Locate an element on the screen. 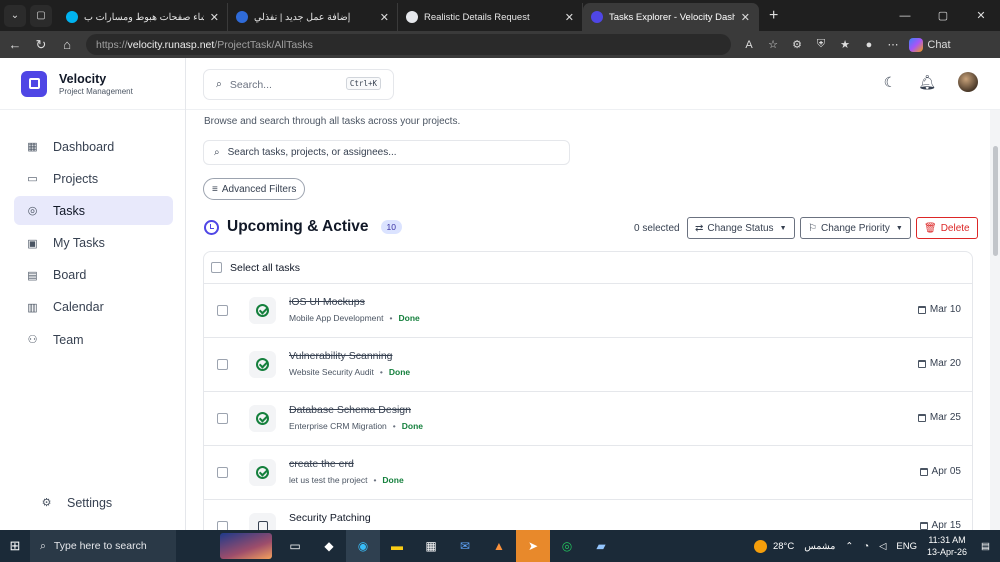 The height and width of the screenshot is (562, 1000). sidebar-item-my-tasks: ▣ My Tasks is located at coordinates (93, 243).